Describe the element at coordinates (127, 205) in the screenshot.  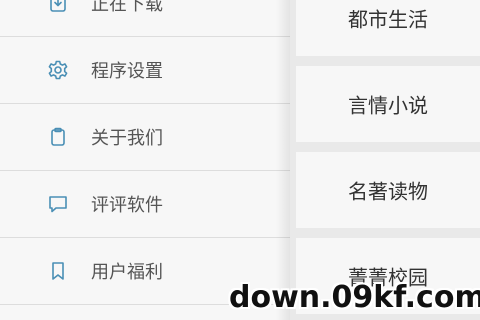
I see `drawer-item-label: 评评软件` at that location.